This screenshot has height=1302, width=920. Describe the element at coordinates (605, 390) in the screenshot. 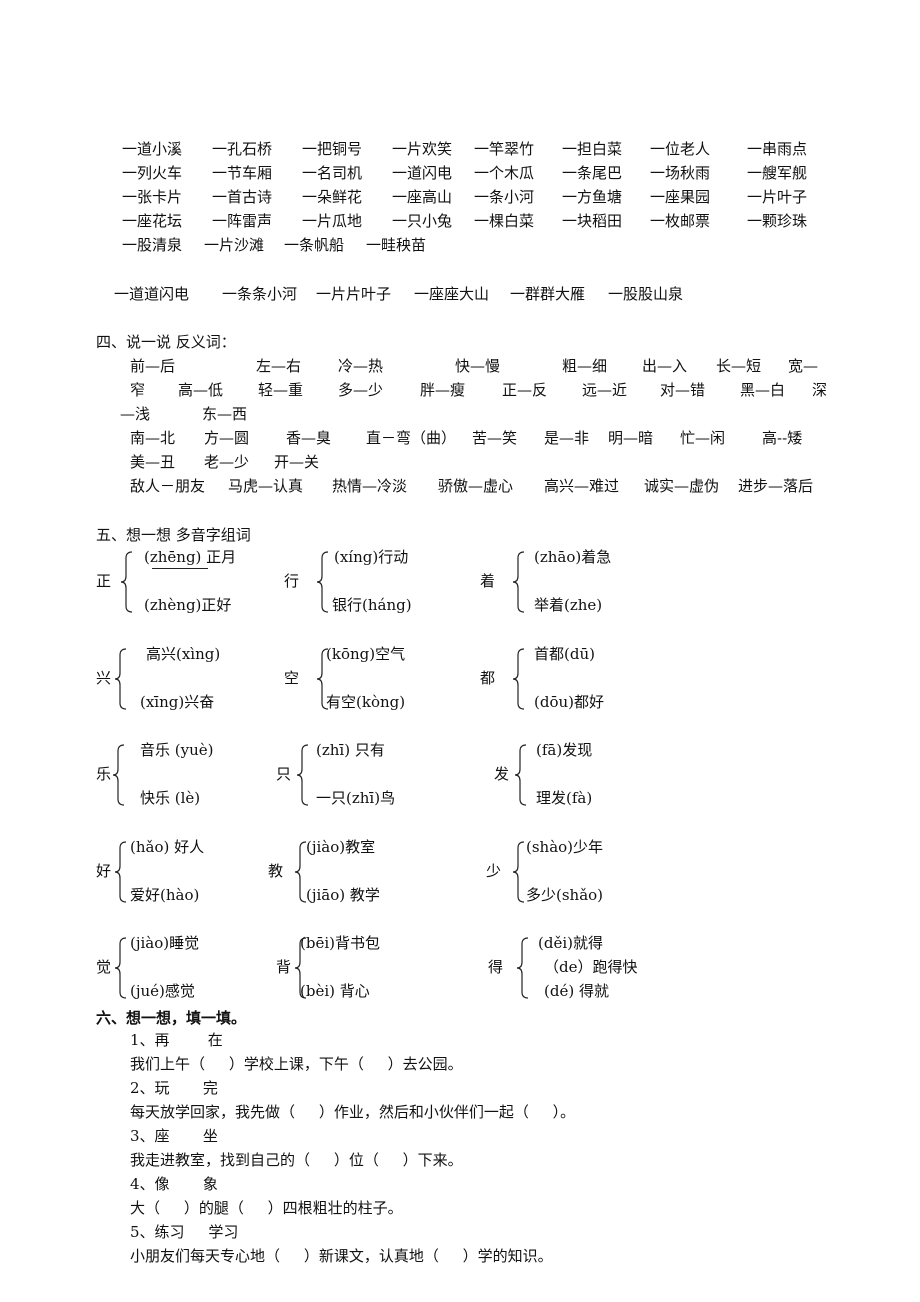

I see `antonym: 远—近` at that location.